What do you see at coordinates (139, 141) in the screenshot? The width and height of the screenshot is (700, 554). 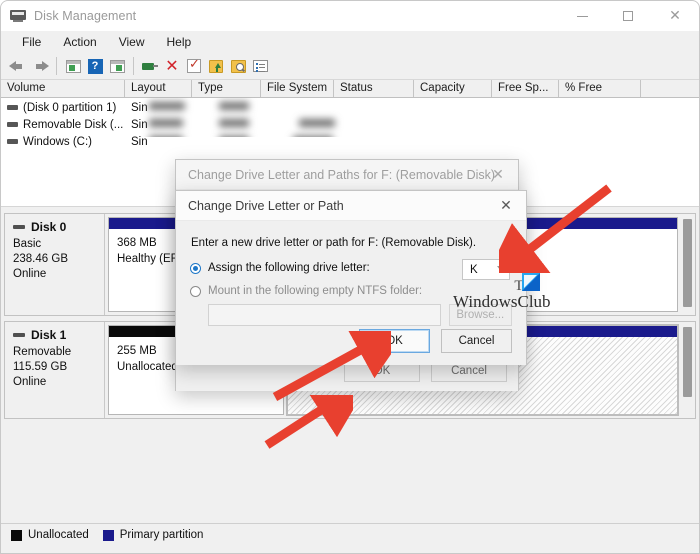 I see `cell-layout: Sin` at bounding box center [139, 141].